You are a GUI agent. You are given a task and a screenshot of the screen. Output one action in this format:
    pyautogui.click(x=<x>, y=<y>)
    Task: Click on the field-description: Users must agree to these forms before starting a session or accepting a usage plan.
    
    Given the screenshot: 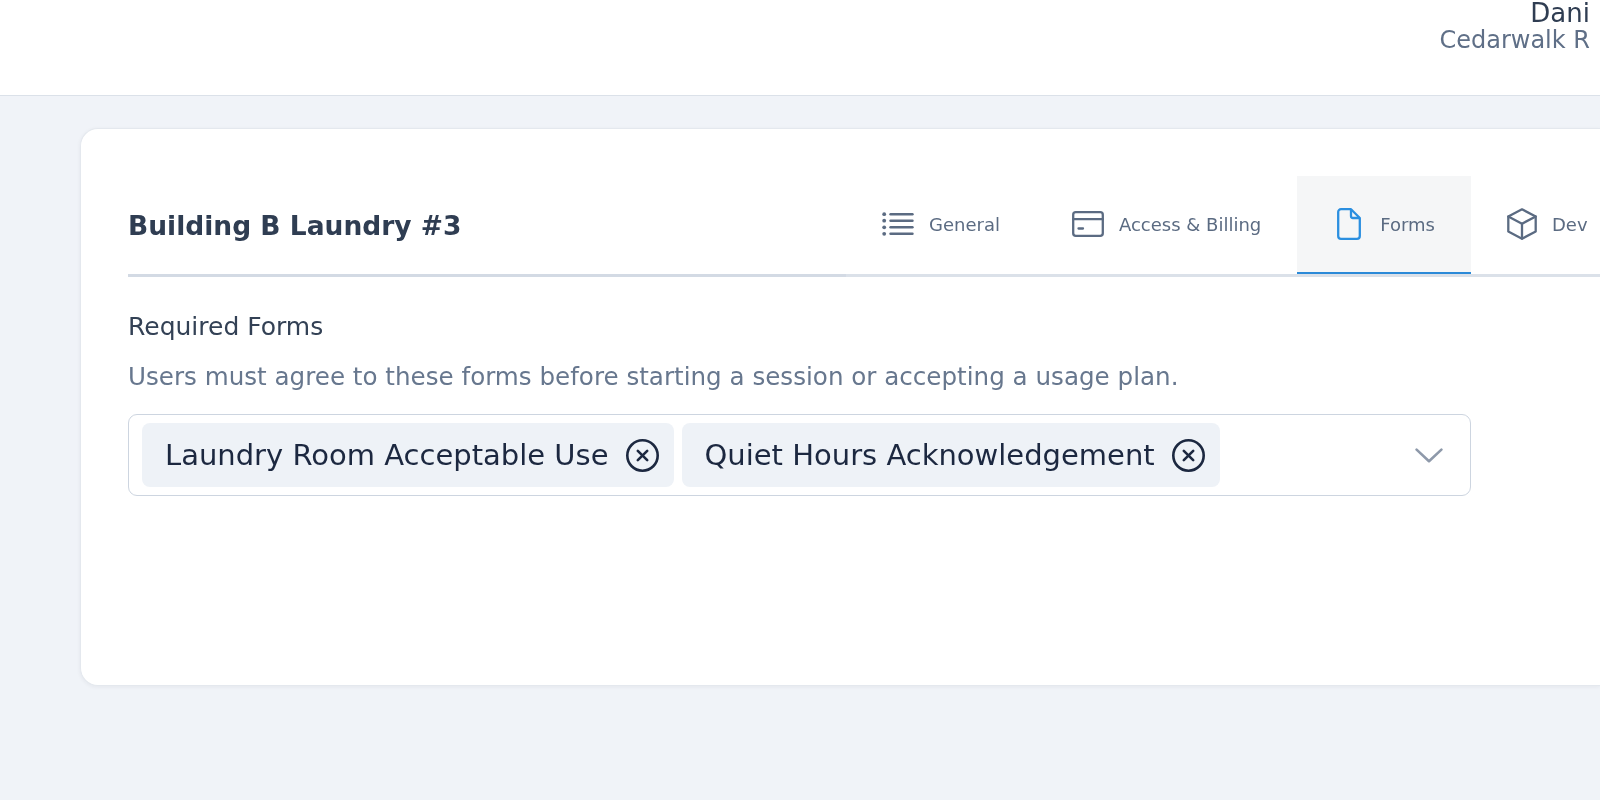 What is the action you would take?
    pyautogui.click(x=654, y=377)
    